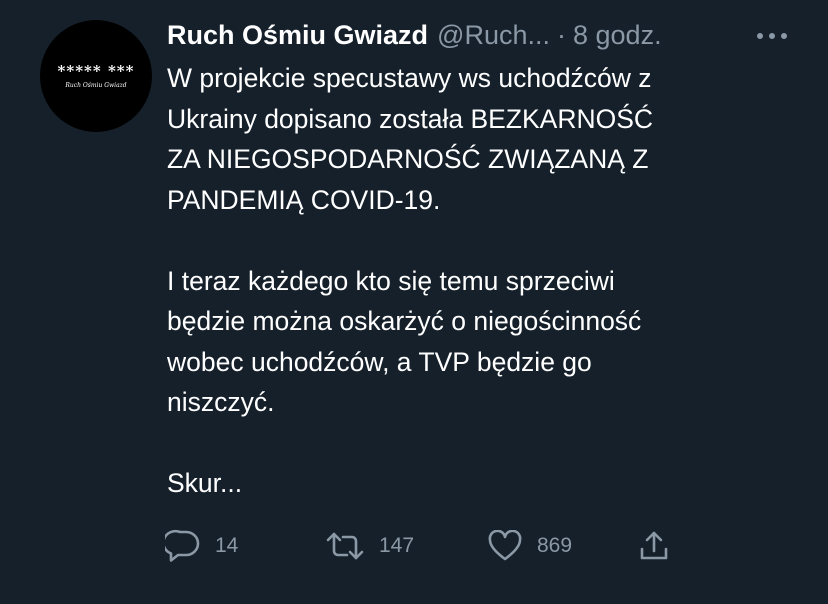  I want to click on more-options-button, so click(772, 36).